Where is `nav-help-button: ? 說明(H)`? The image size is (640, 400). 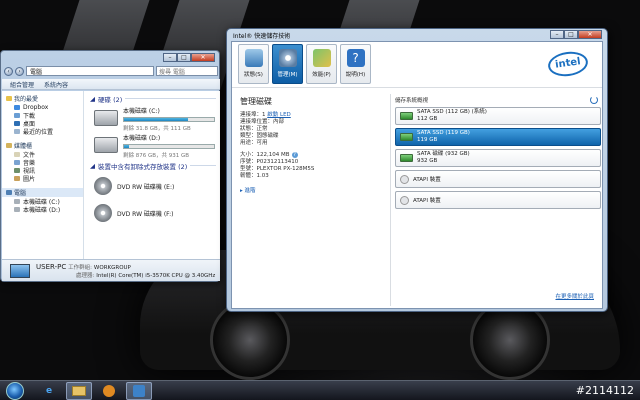
nav-help-button: ? 說明(H) is located at coordinates (355, 64).